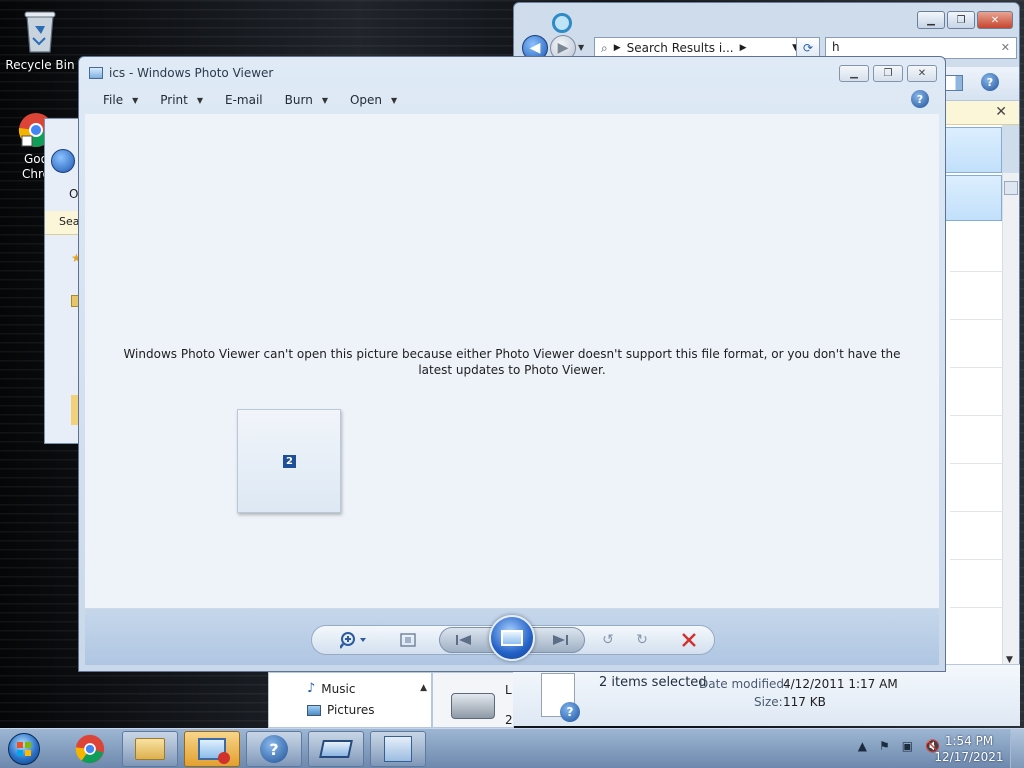 The image size is (1024, 768). I want to click on control-panel-icon, so click(398, 749).